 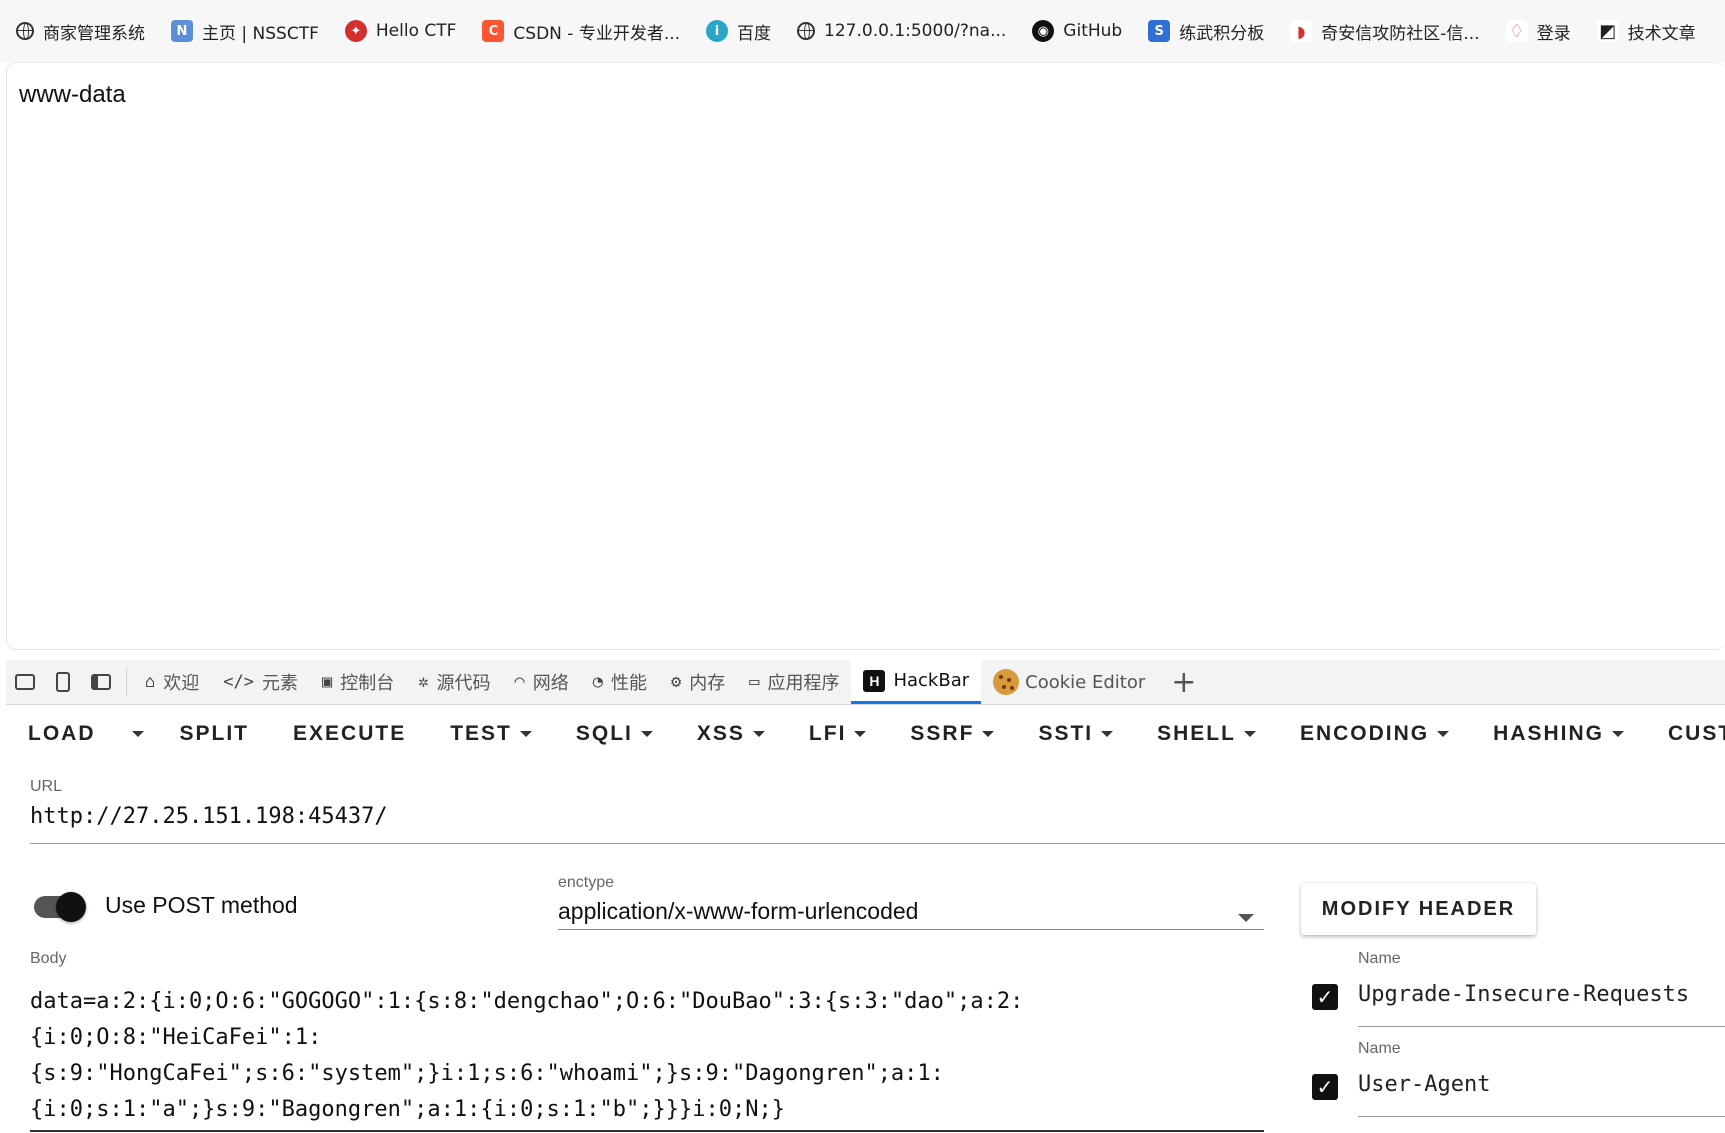 I want to click on hashing-menu-button: HASHING, so click(x=1558, y=734).